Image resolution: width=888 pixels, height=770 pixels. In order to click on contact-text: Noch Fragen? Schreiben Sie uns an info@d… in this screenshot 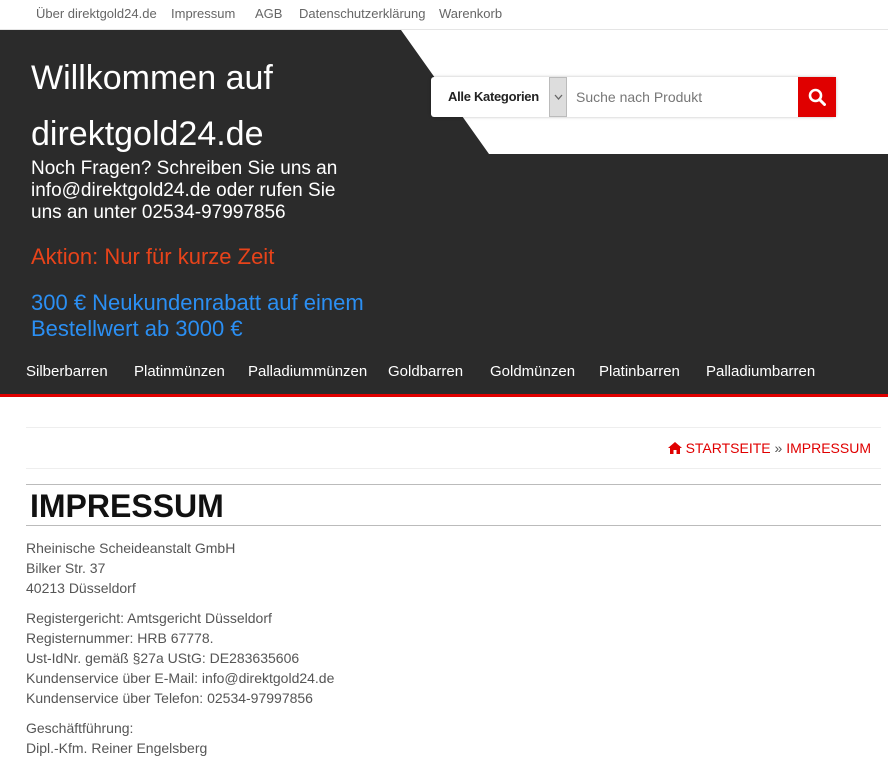, I will do `click(184, 190)`.